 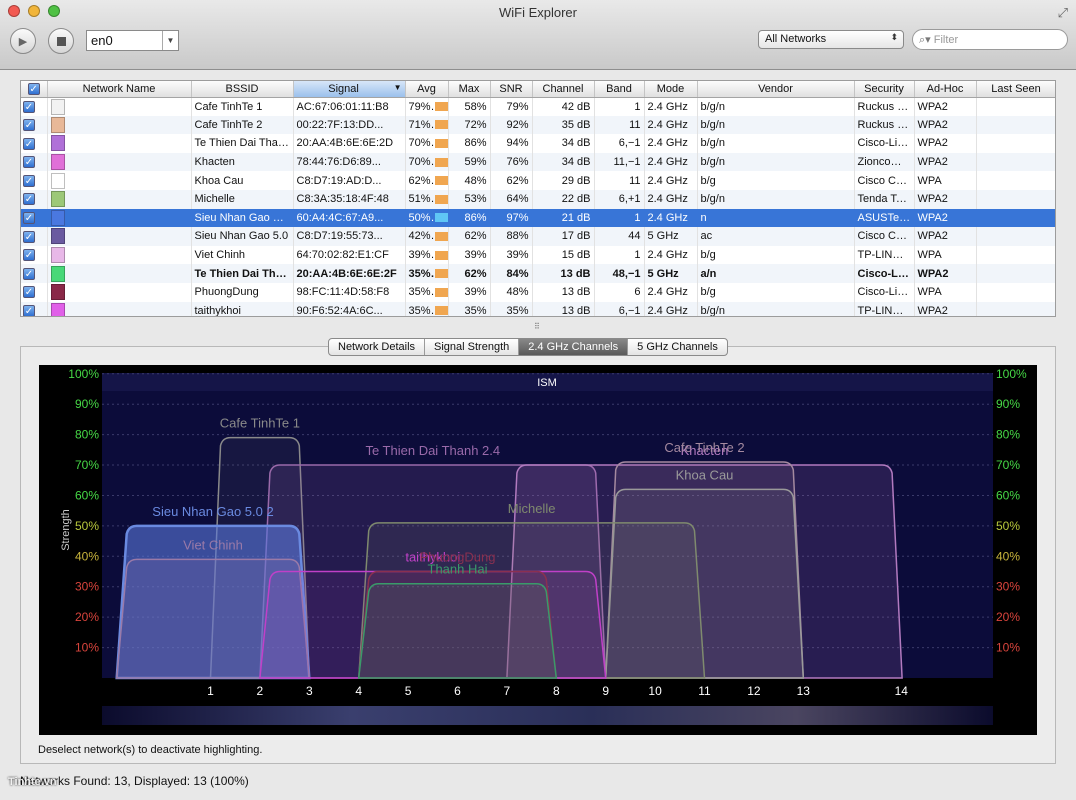 What do you see at coordinates (349, 106) in the screenshot?
I see `cell-bssid: AC:67:06:01:11:B8` at bounding box center [349, 106].